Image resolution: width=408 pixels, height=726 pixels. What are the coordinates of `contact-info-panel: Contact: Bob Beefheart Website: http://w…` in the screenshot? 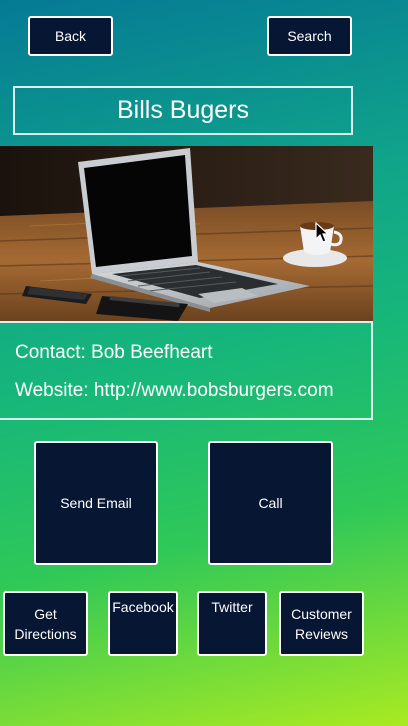 It's located at (186, 370).